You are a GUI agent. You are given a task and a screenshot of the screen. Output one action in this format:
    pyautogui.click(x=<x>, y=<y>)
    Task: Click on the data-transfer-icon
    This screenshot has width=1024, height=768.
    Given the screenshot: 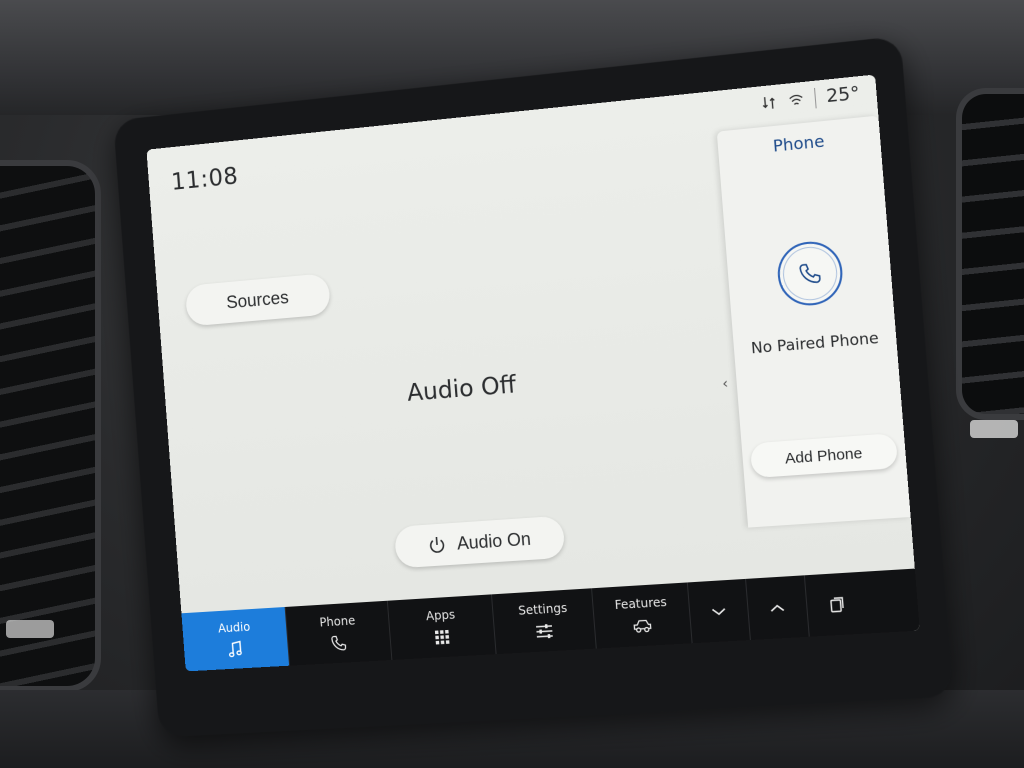 What is the action you would take?
    pyautogui.click(x=769, y=102)
    